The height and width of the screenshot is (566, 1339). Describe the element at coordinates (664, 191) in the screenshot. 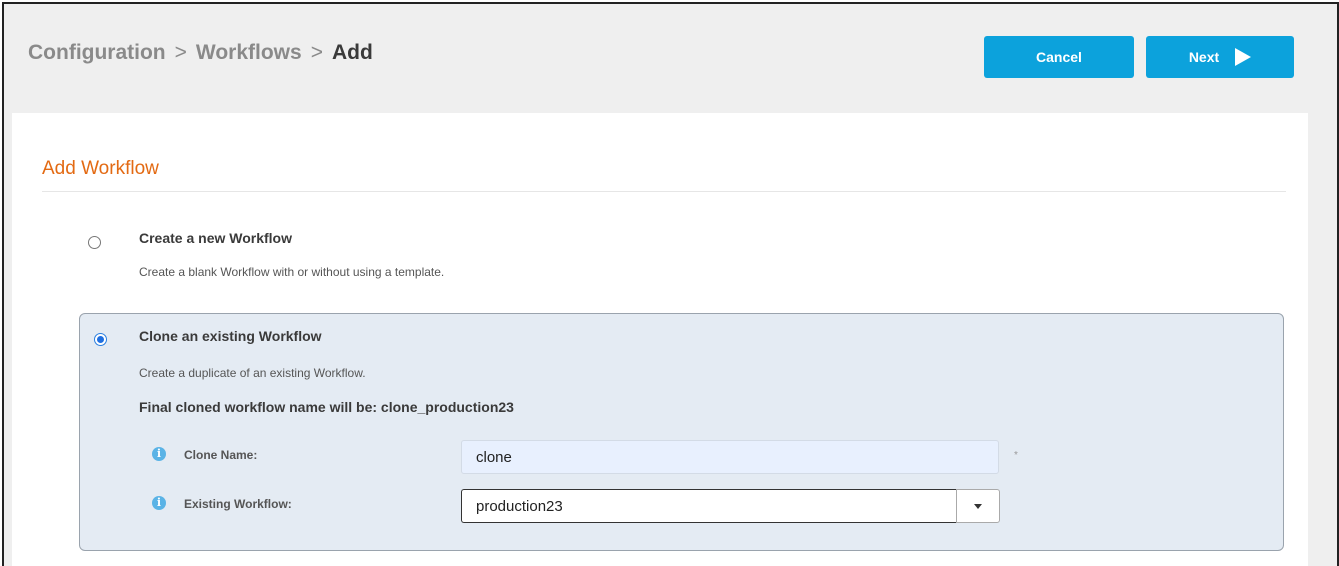

I see `divider` at that location.